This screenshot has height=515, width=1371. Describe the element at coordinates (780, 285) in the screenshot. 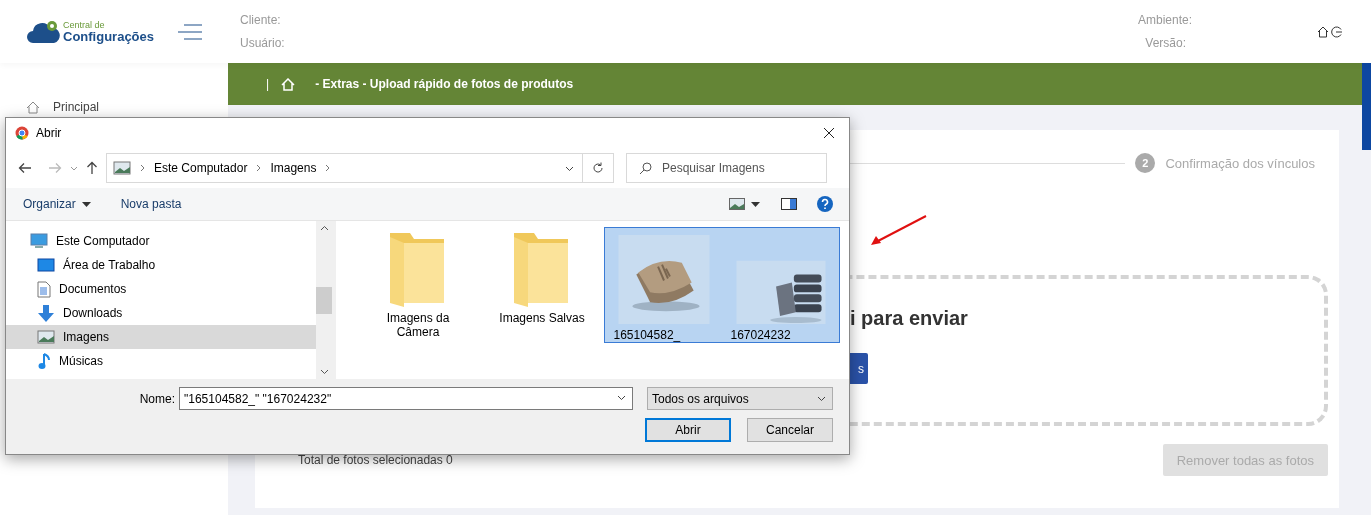

I see `image-file-item: 167024232` at that location.